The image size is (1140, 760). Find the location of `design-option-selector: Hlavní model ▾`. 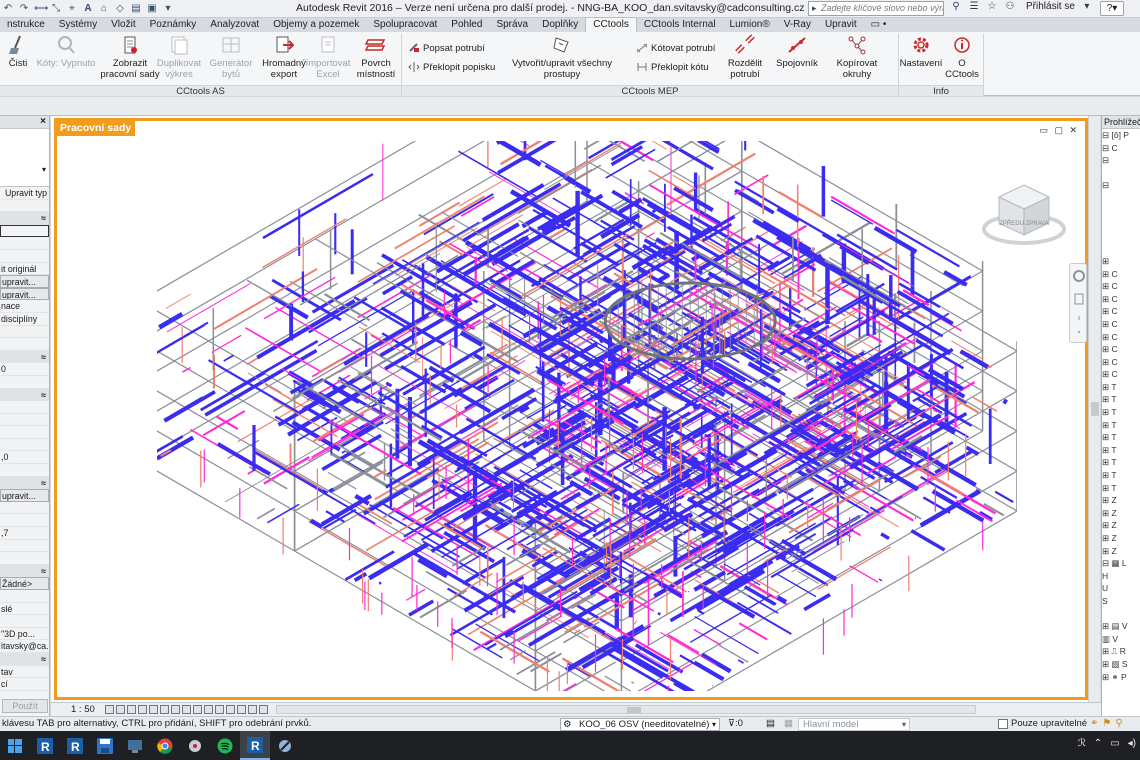

design-option-selector: Hlavní model ▾ is located at coordinates (854, 724).